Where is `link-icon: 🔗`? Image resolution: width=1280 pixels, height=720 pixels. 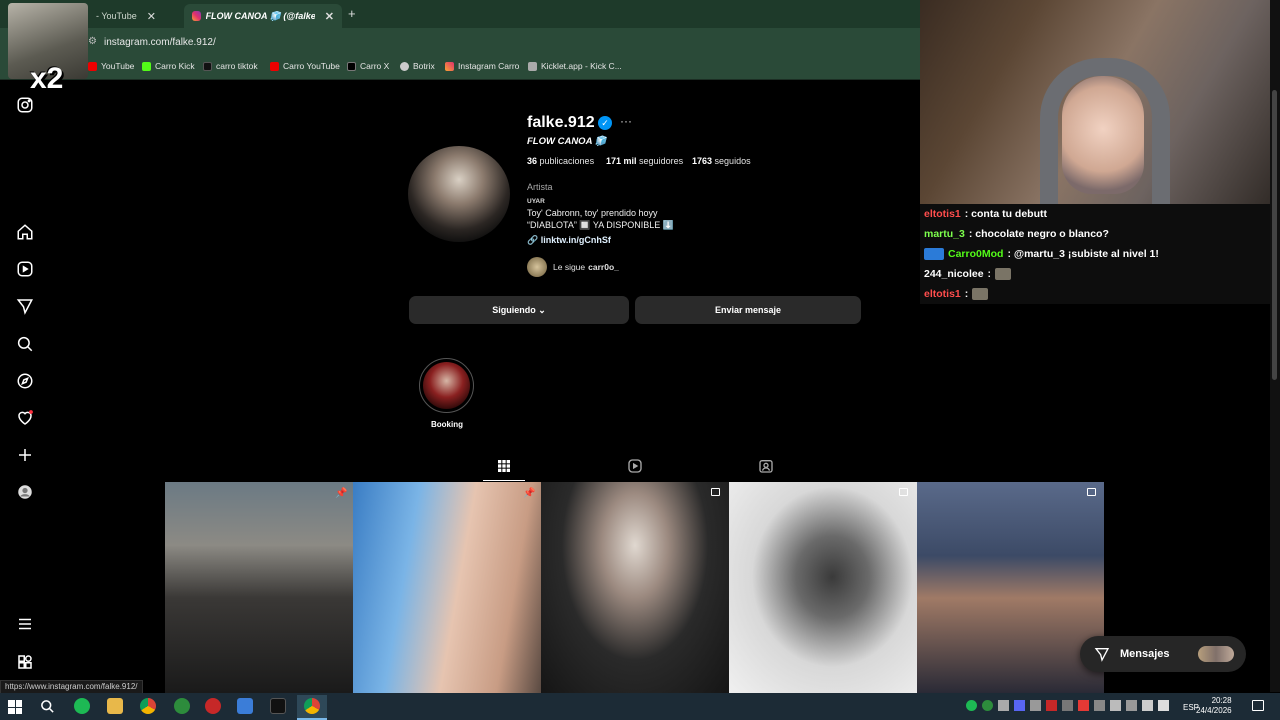 link-icon: 🔗 is located at coordinates (533, 240).